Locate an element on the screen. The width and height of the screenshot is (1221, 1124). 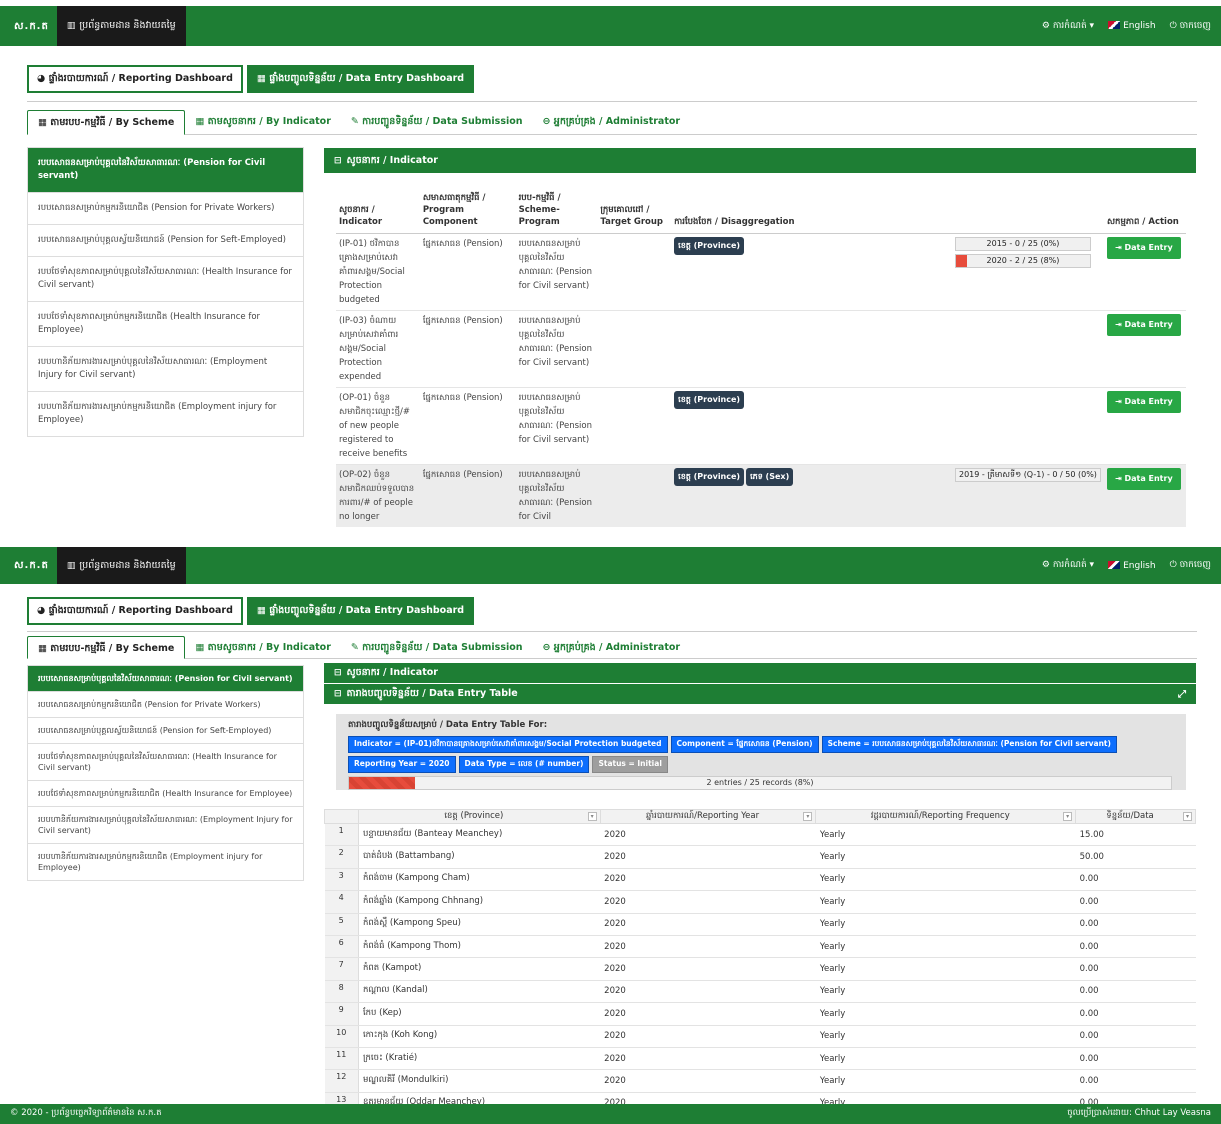
table-row: 9 កែប (Kep) 2020 Yearly 0.00 is located at coordinates (760, 1014).